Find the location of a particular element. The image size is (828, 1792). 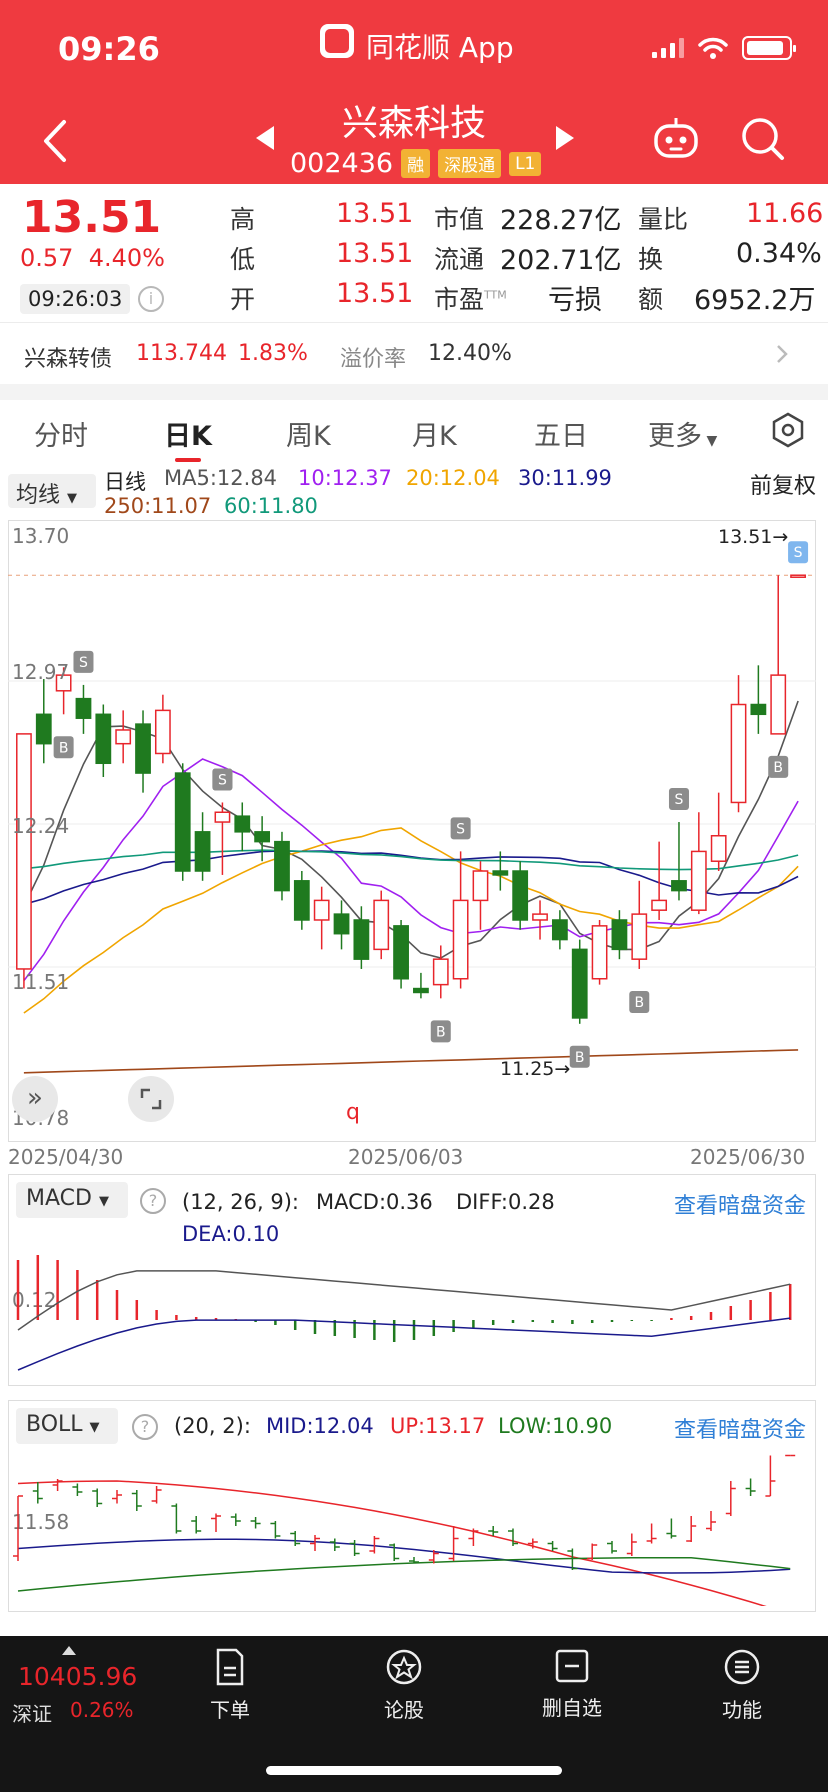

diff-line is located at coordinates (404, 1300).